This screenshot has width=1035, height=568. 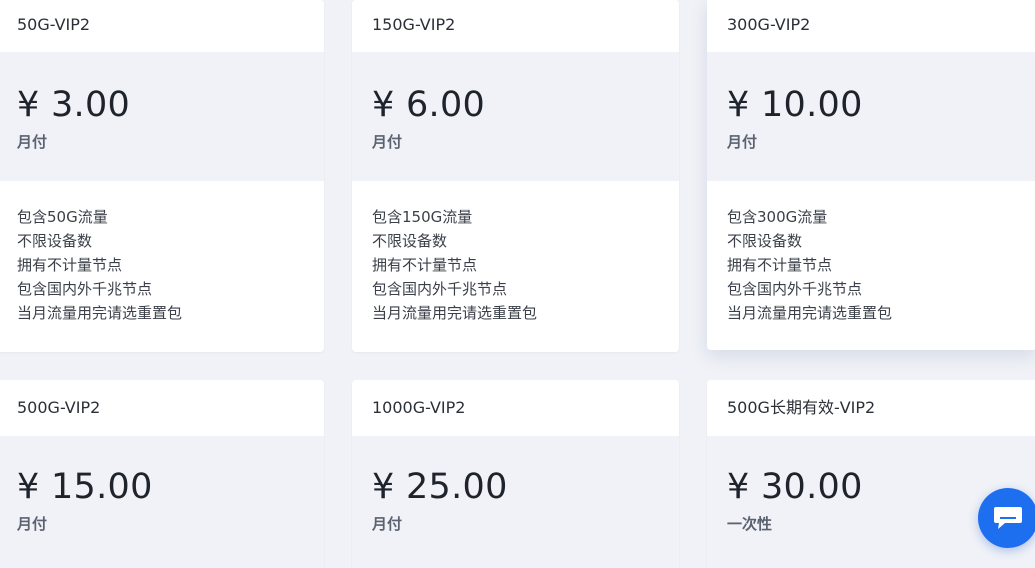 I want to click on plan-name: 150G-VIP2, so click(x=515, y=26).